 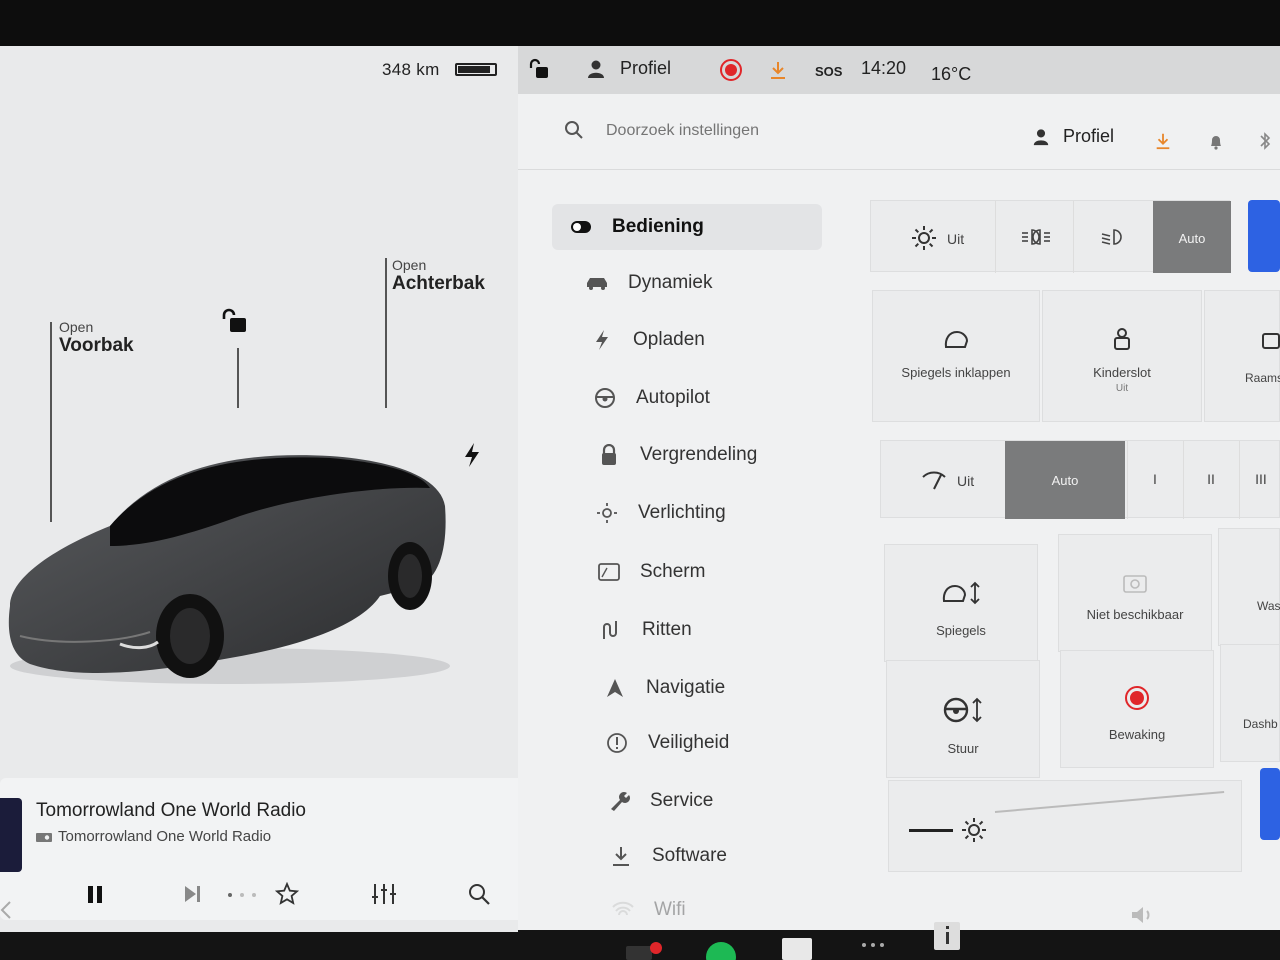 I want to click on screen-bezel-top, so click(x=640, y=26).